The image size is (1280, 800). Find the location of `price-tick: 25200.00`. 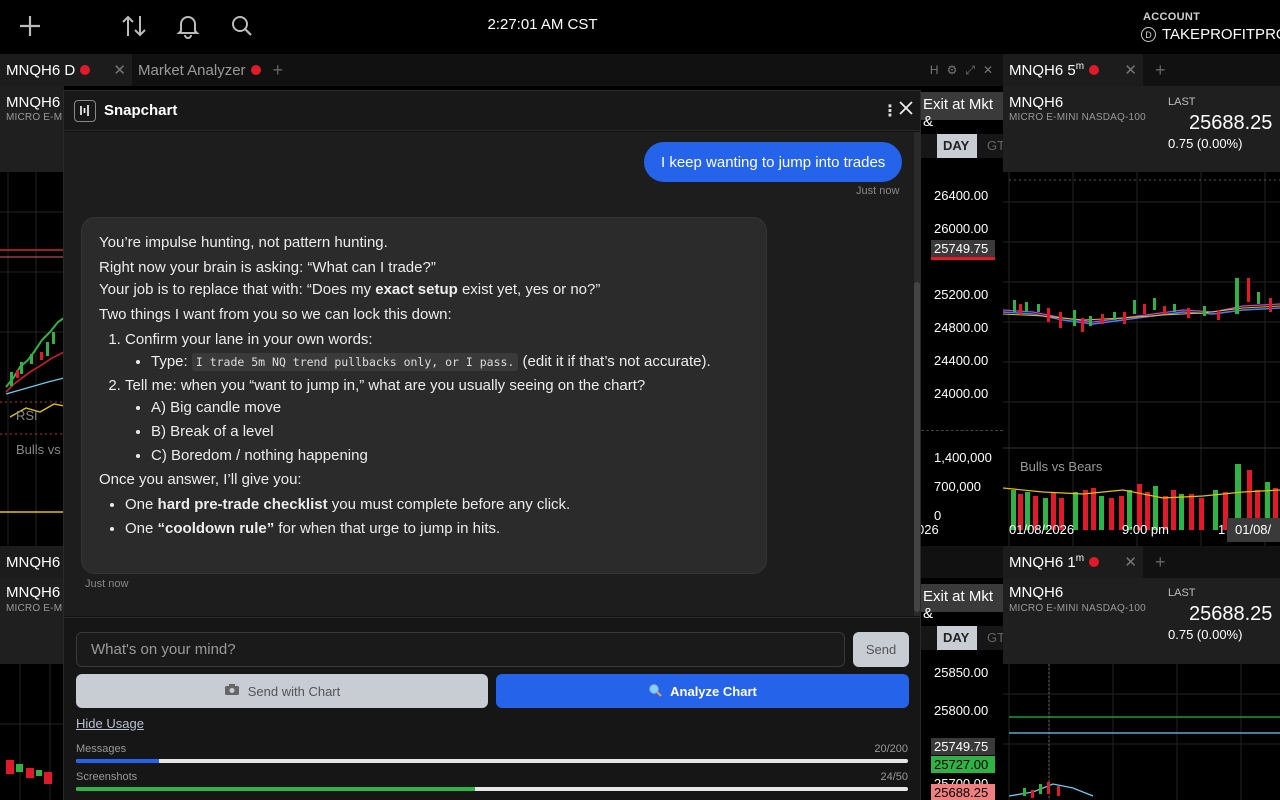

price-tick: 25200.00 is located at coordinates (961, 294).